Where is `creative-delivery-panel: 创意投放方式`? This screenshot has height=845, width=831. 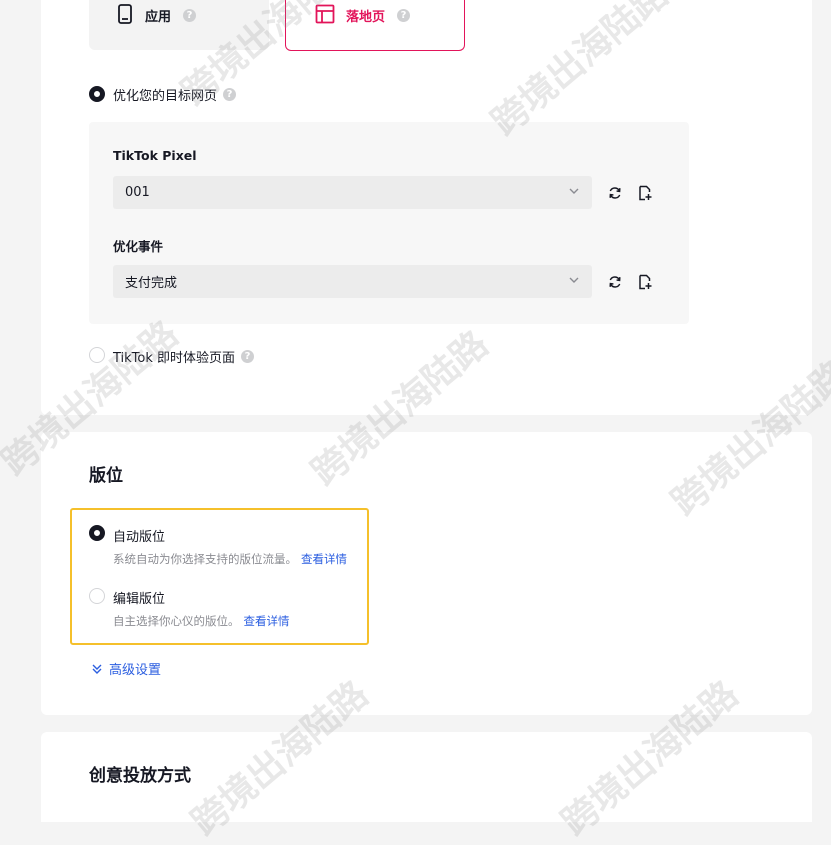
creative-delivery-panel: 创意投放方式 is located at coordinates (426, 777).